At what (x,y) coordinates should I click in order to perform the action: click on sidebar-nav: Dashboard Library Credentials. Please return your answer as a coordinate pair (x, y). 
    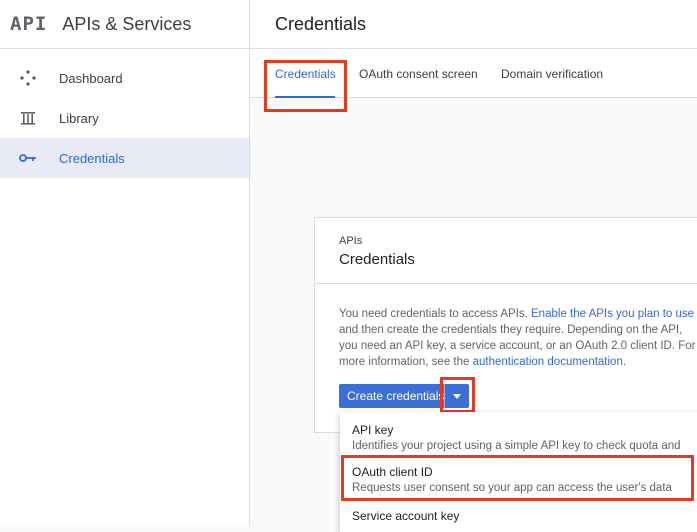
    Looking at the image, I should click on (124, 118).